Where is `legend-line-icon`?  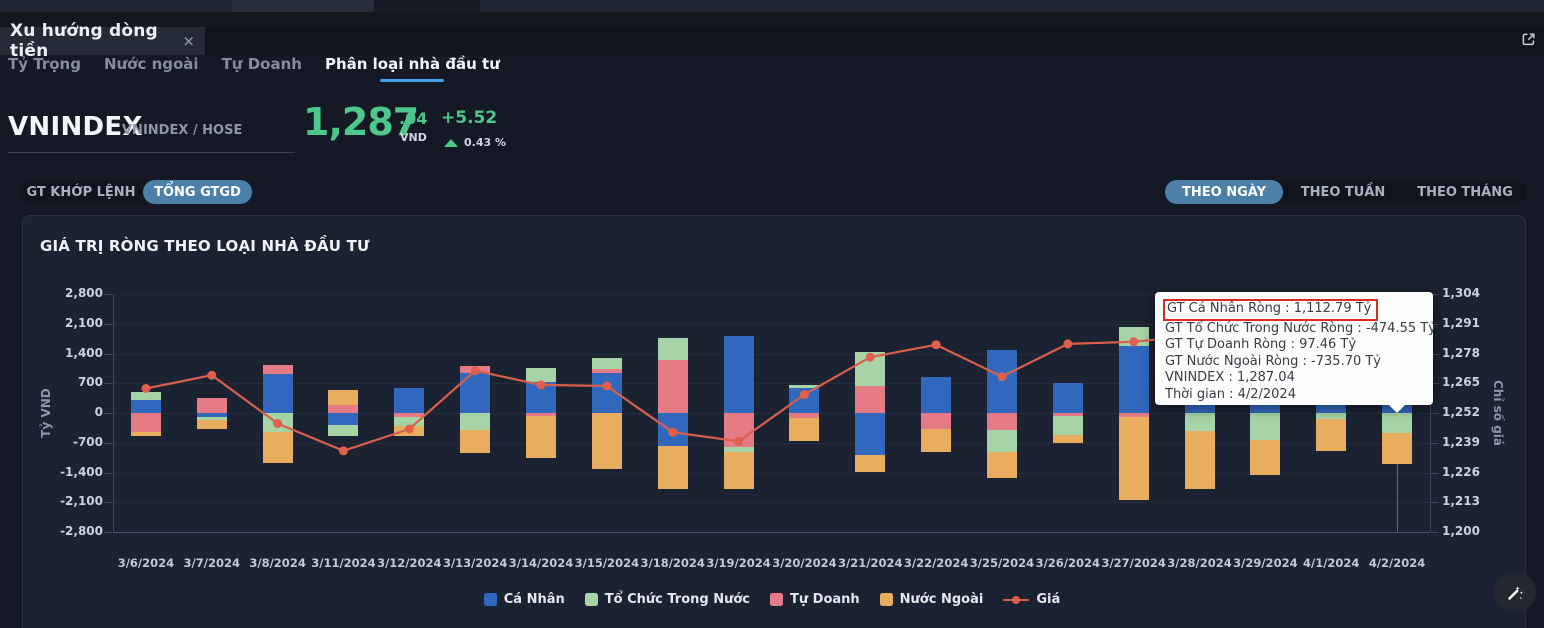 legend-line-icon is located at coordinates (1016, 599).